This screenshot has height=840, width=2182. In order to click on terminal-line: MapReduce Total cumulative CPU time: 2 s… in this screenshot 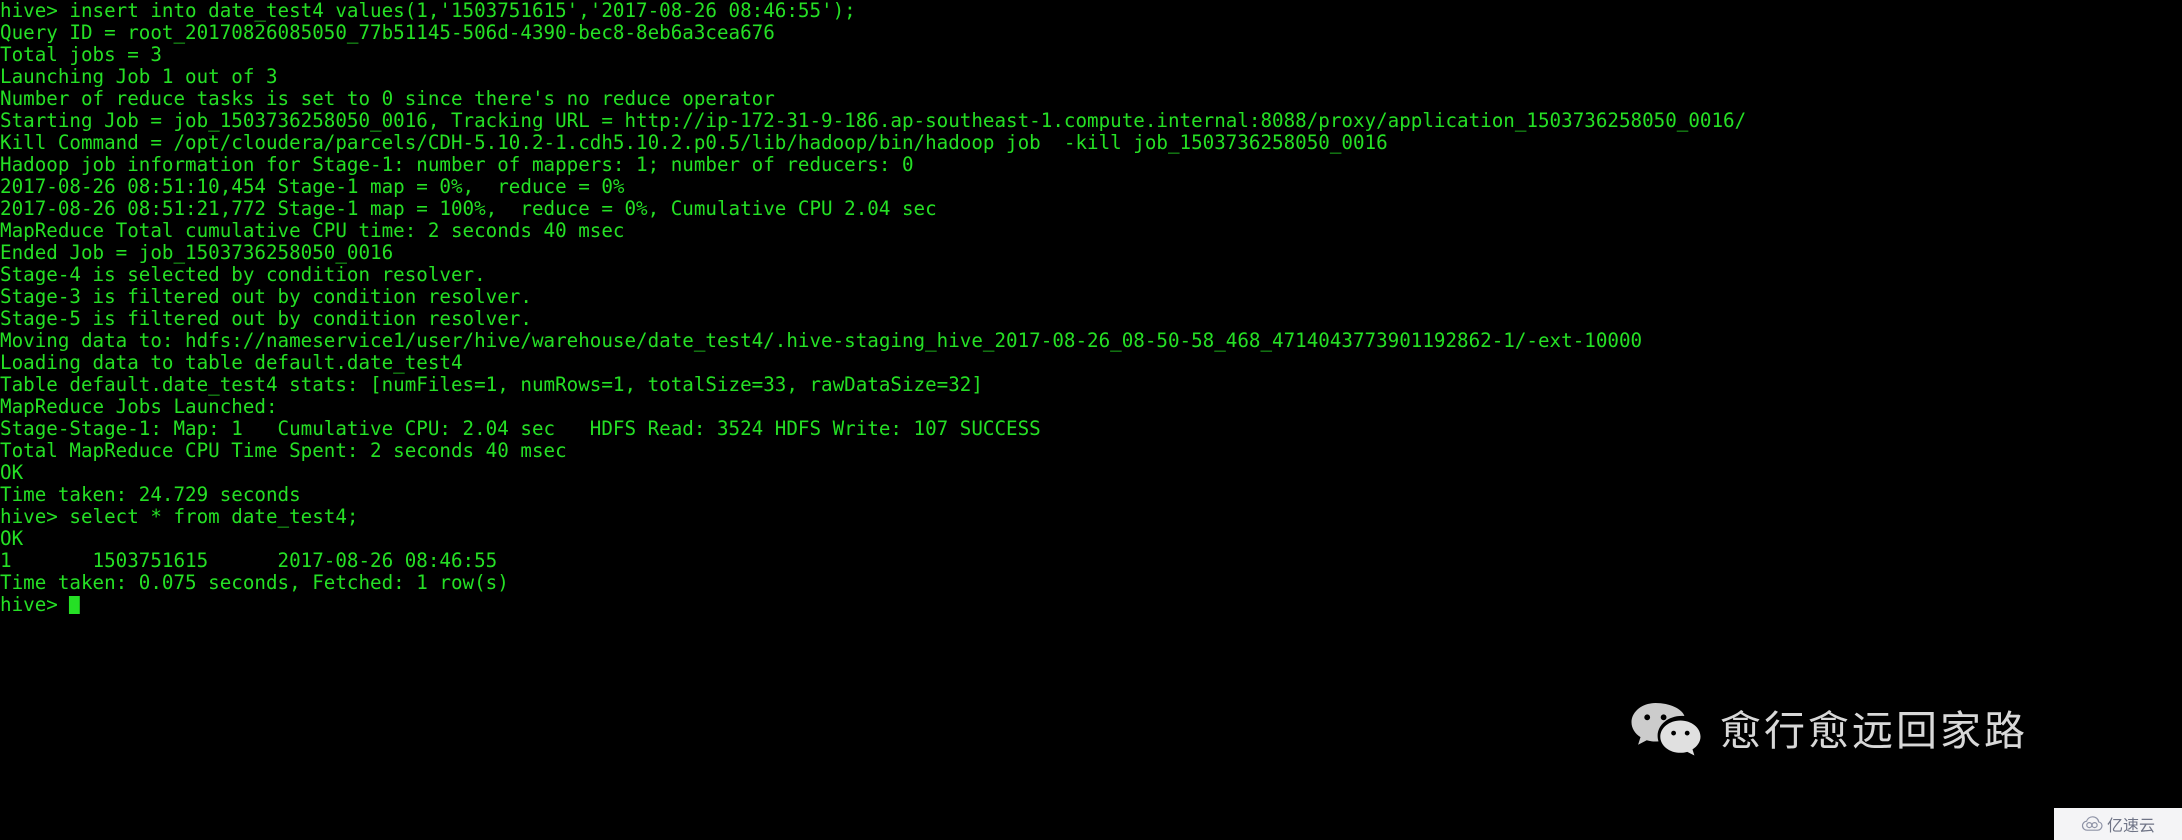, I will do `click(312, 230)`.